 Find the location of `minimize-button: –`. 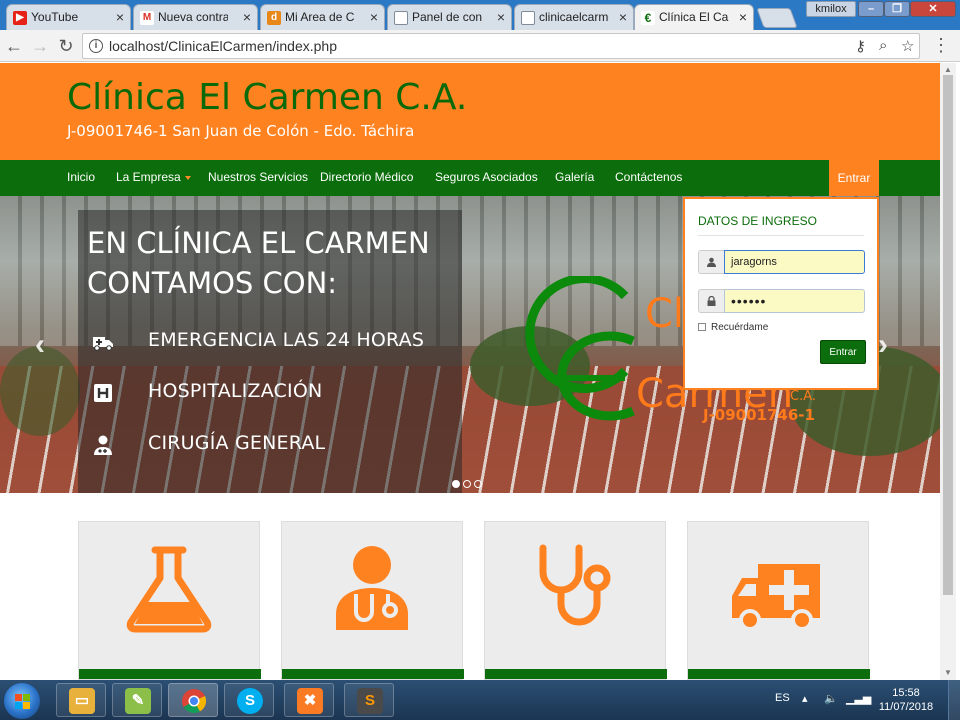

minimize-button: – is located at coordinates (871, 9).